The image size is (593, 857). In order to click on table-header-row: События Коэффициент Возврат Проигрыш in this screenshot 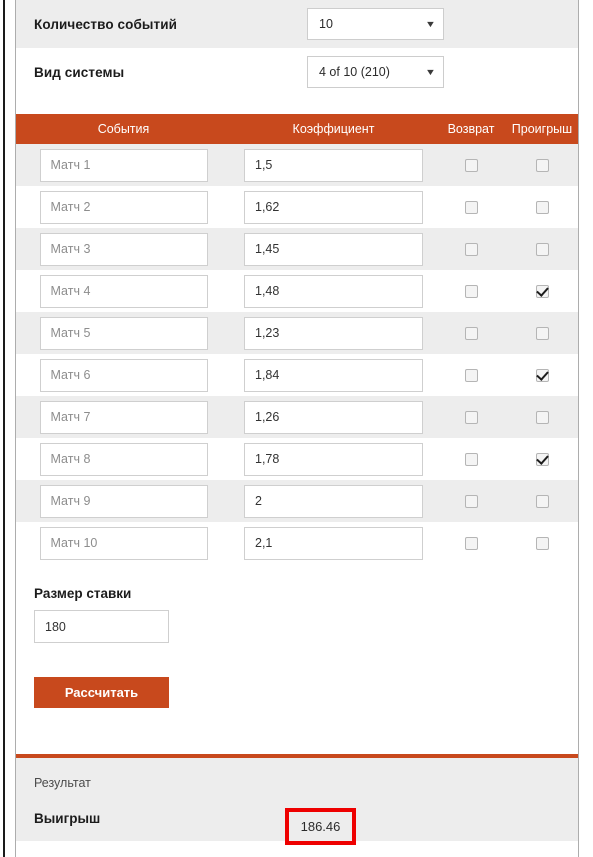, I will do `click(297, 129)`.